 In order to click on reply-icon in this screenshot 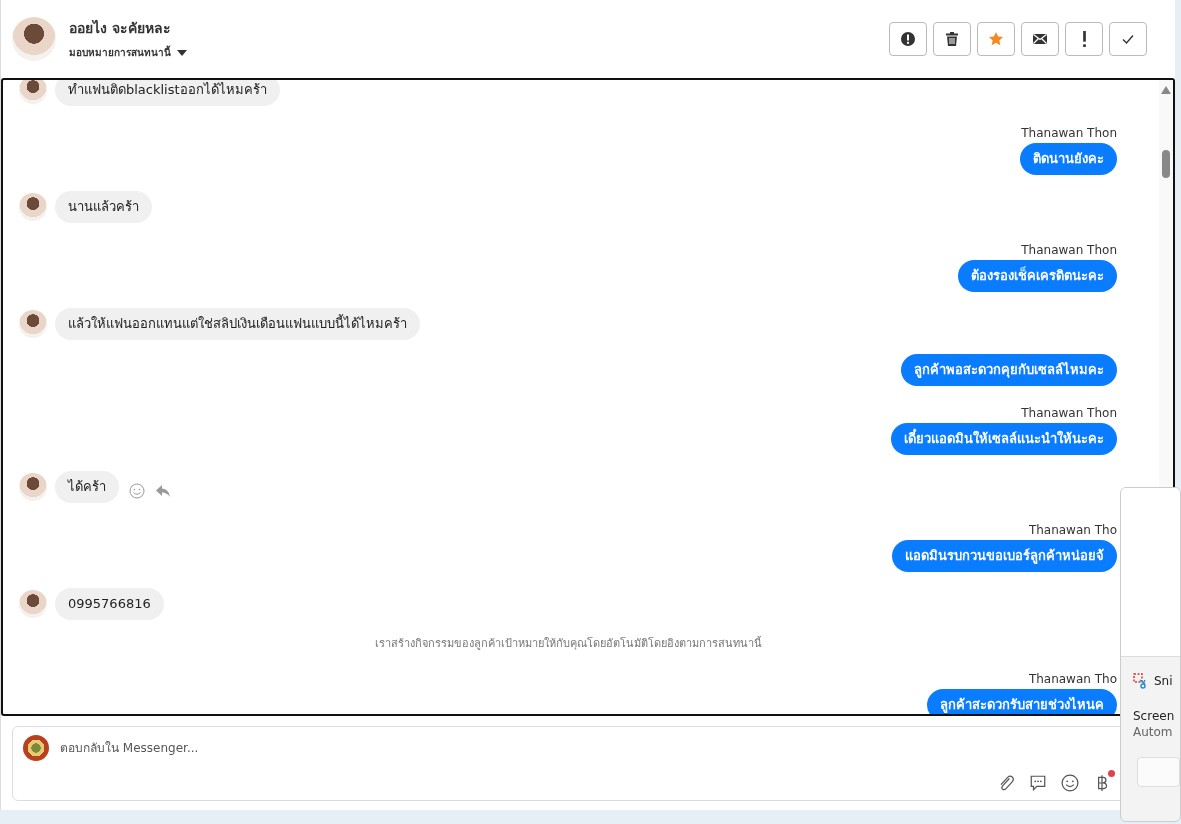, I will do `click(163, 491)`.